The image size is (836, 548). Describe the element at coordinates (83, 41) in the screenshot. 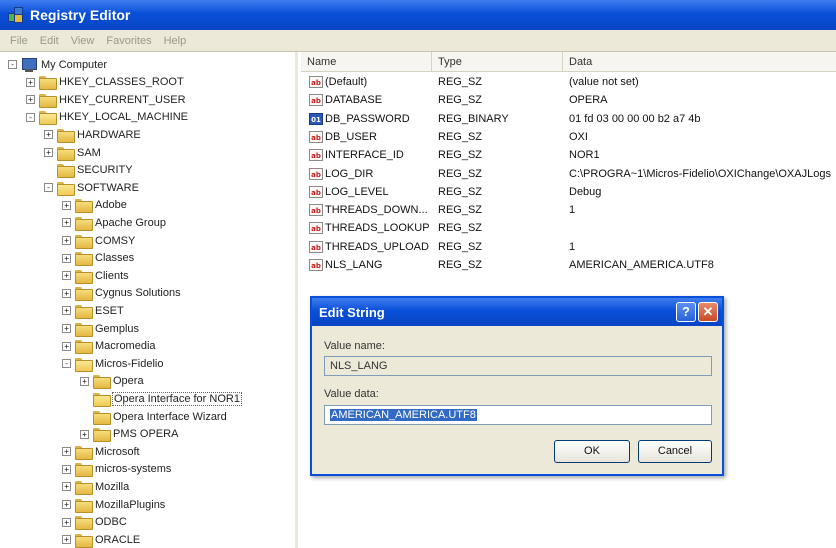

I see `menu-view: View` at that location.